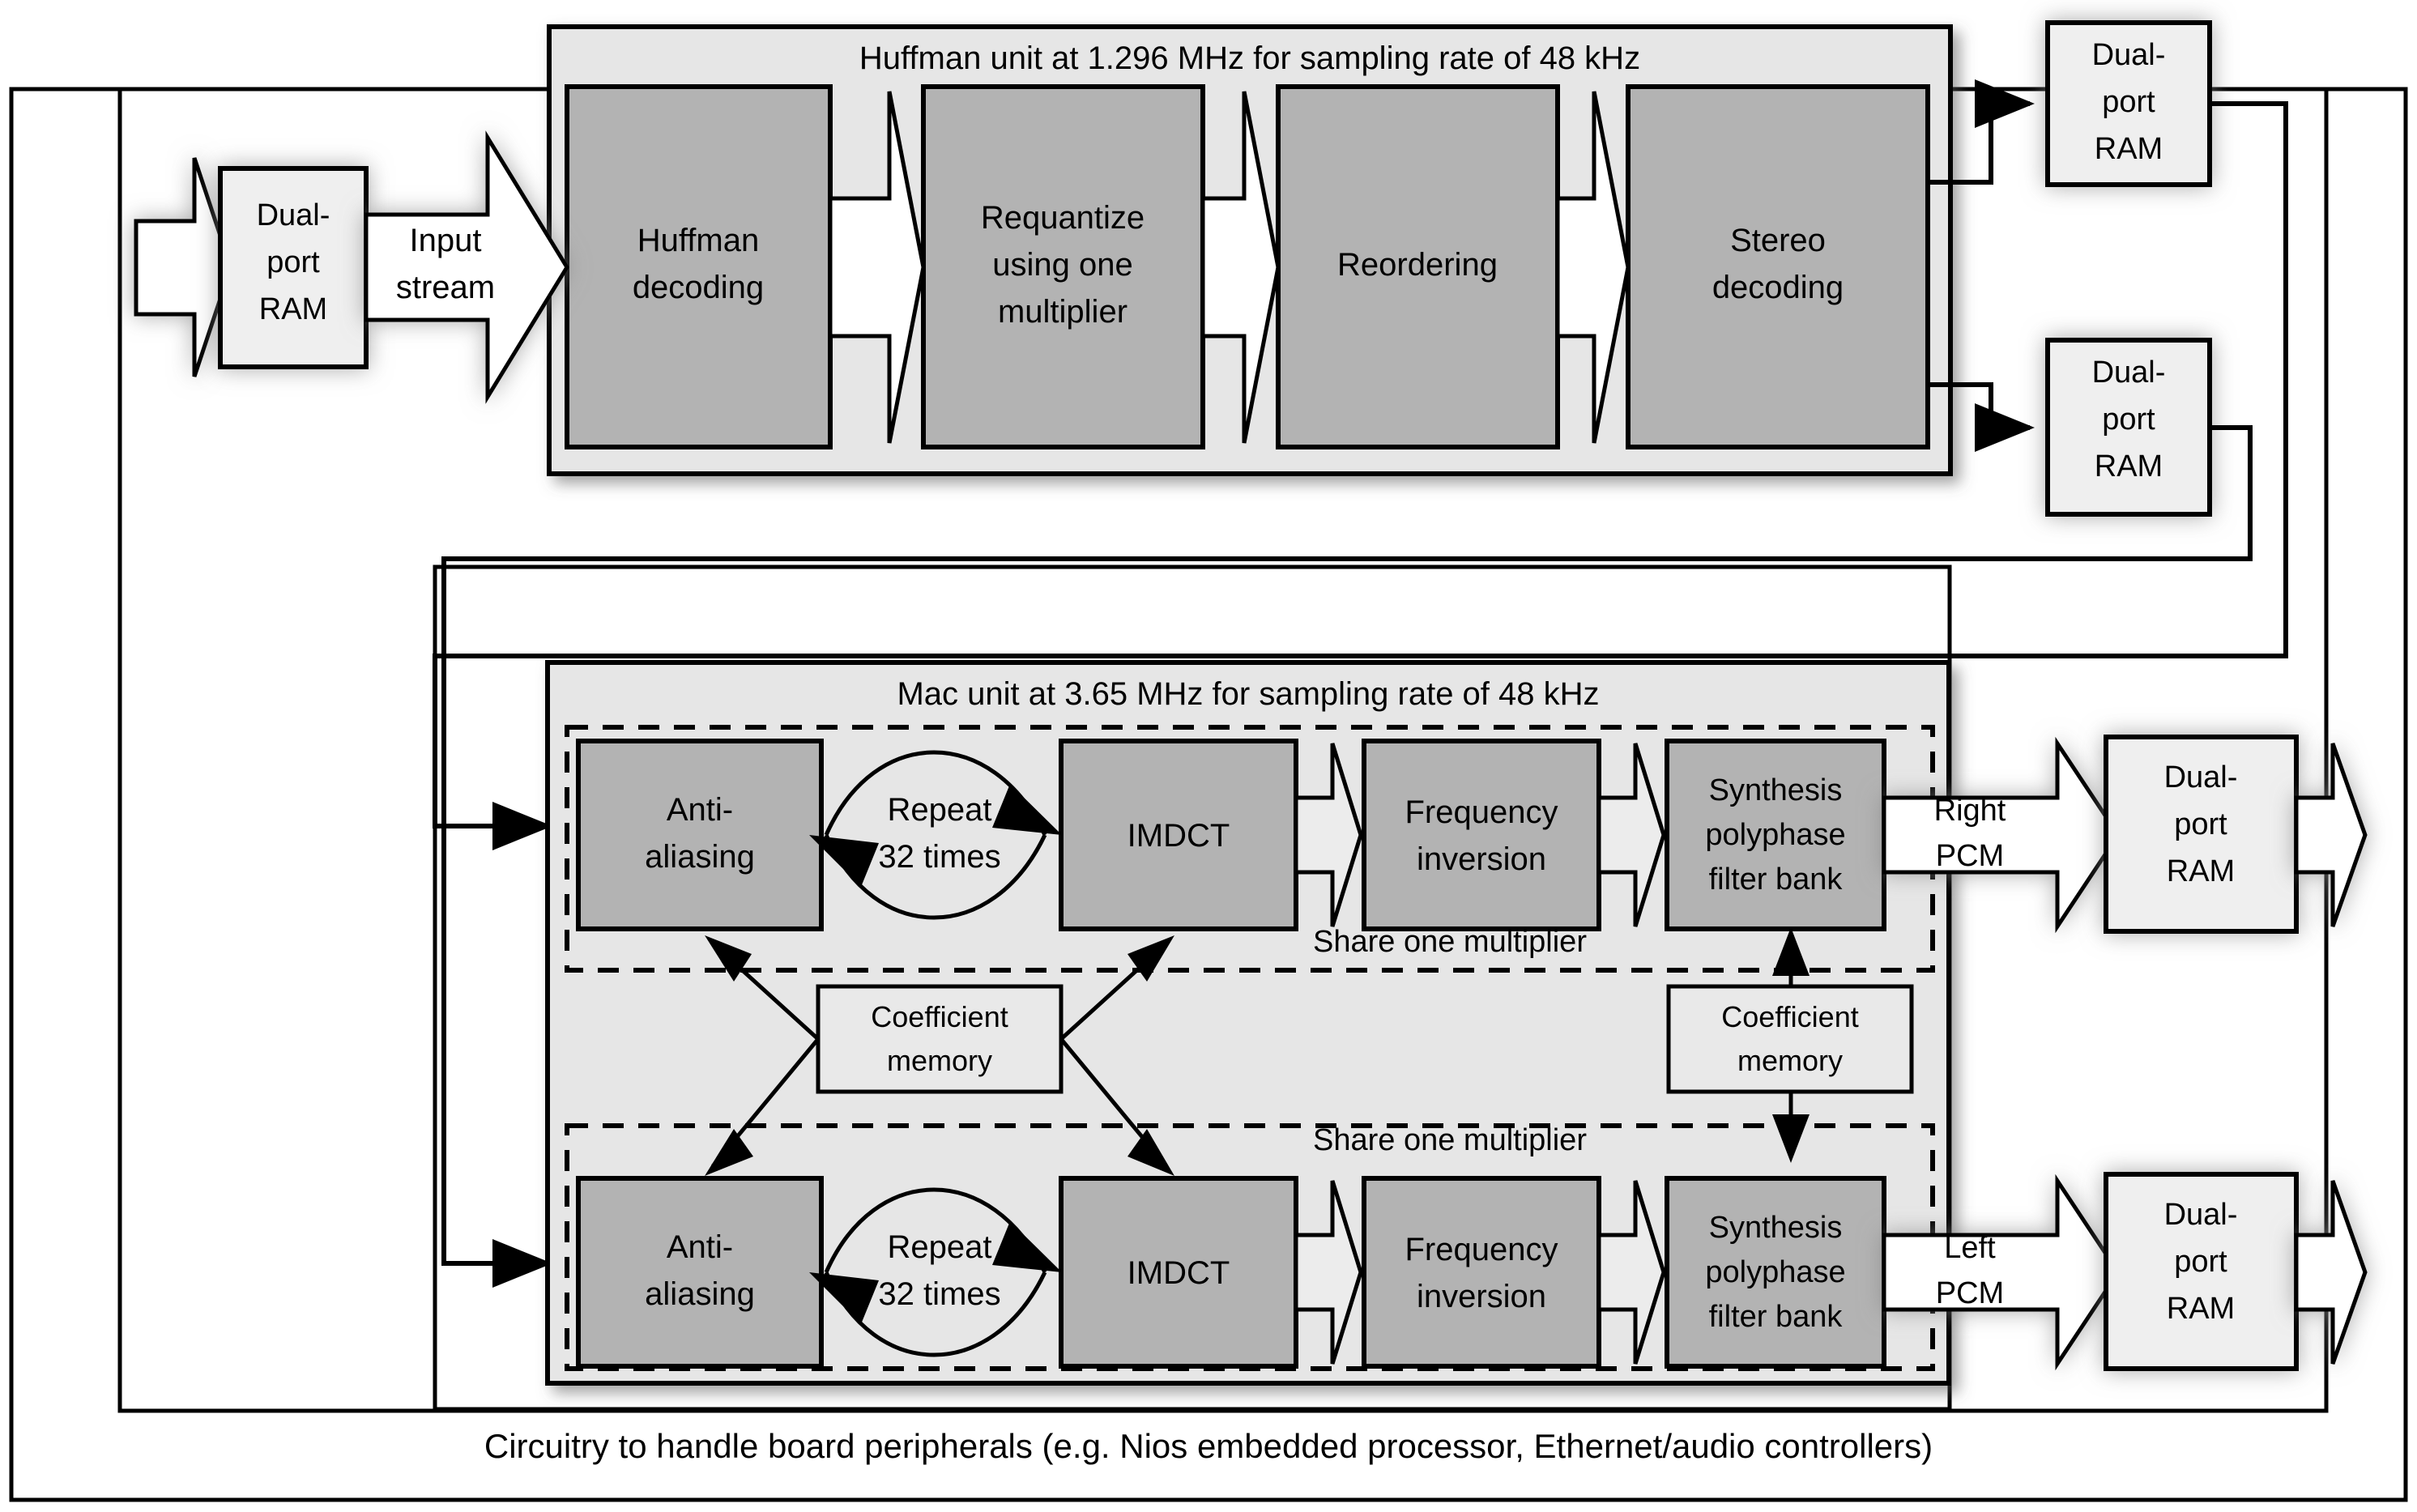  Describe the element at coordinates (2201, 1215) in the screenshot. I see `ram-left-pcm-line1: Dual-` at that location.